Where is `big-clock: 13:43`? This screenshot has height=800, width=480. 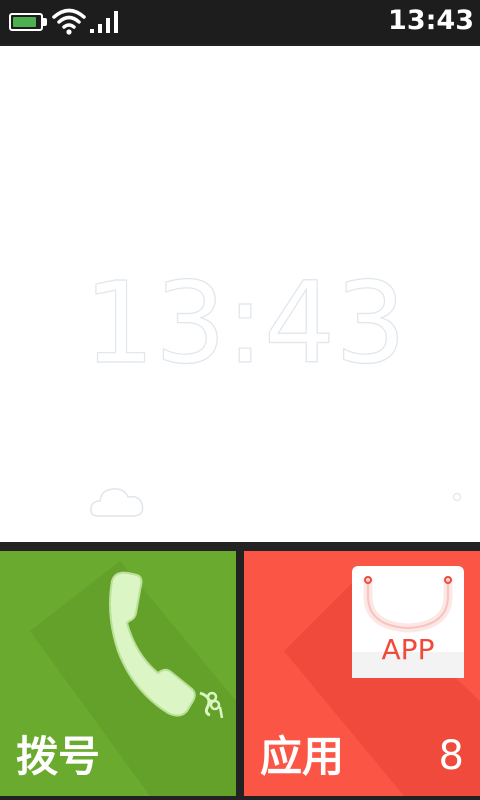 big-clock: 13:43 is located at coordinates (245, 325).